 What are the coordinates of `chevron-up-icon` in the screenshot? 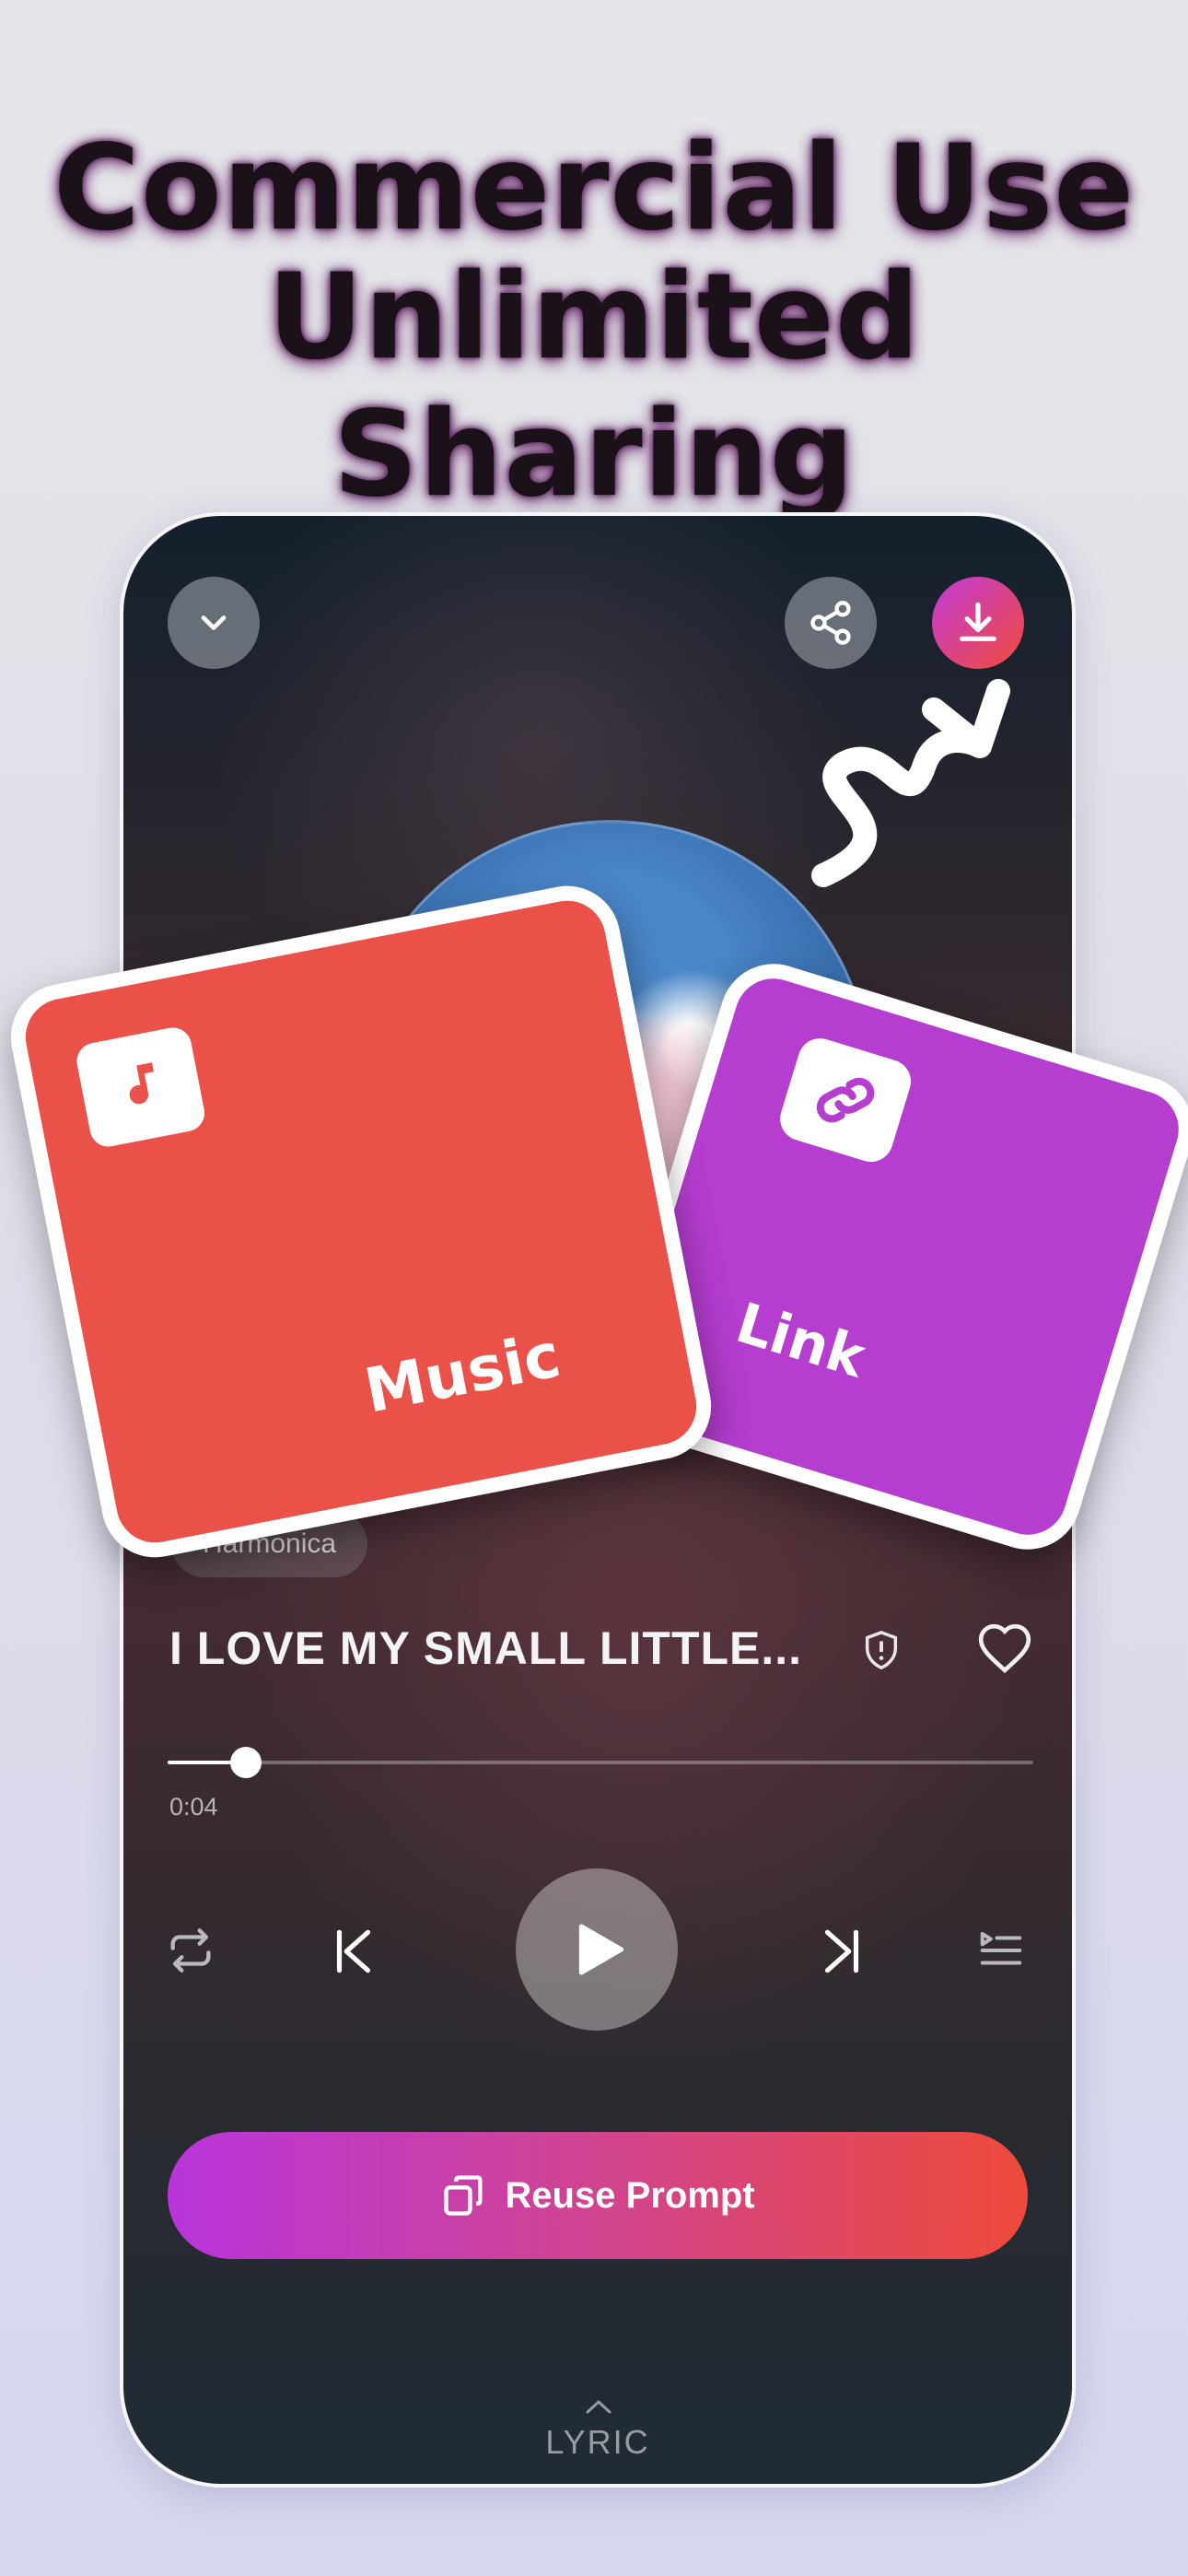 It's located at (598, 2406).